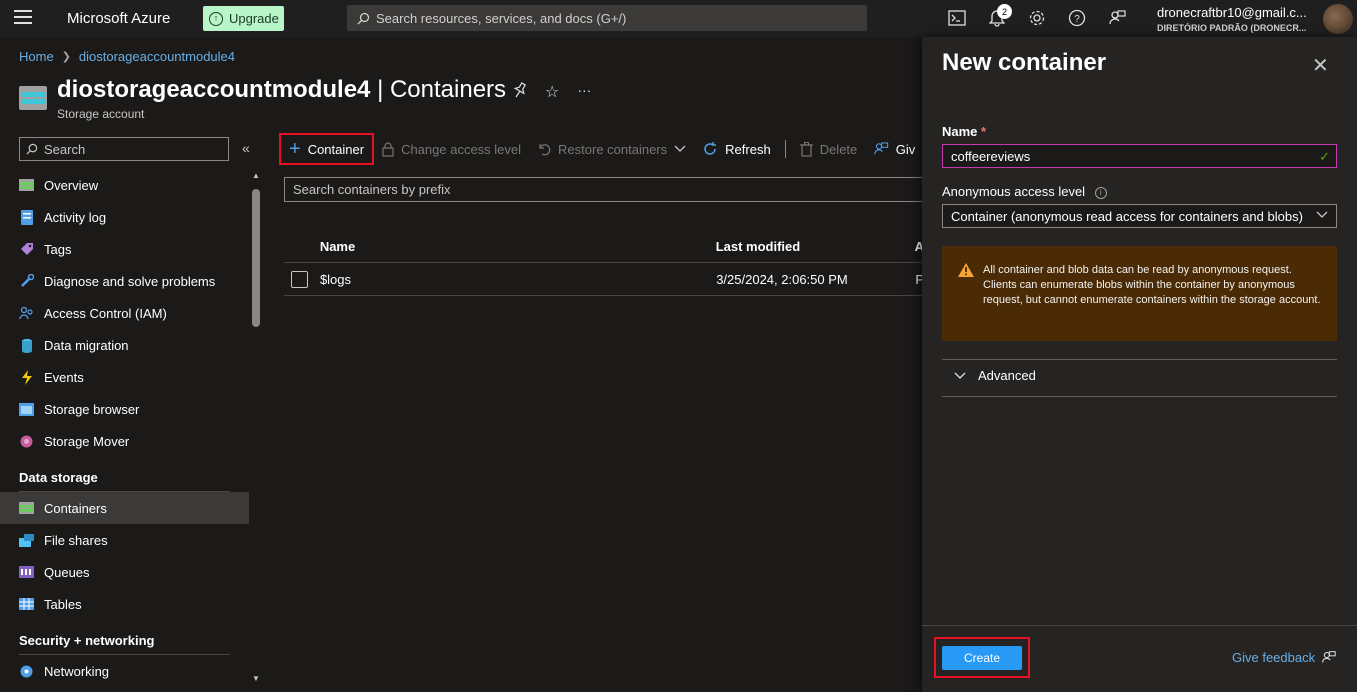 The image size is (1357, 692). What do you see at coordinates (1037, 18) in the screenshot?
I see `settings-gear-icon` at bounding box center [1037, 18].